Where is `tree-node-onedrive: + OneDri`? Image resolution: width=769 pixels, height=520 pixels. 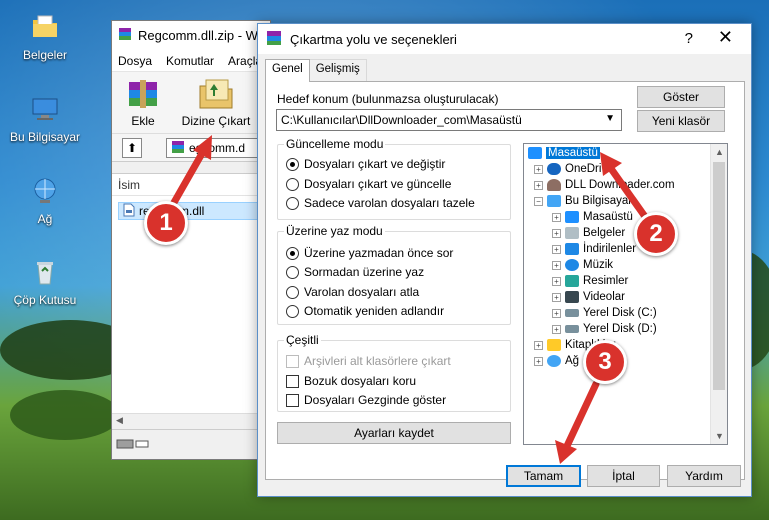 tree-node-onedrive: + OneDri is located at coordinates (567, 169).